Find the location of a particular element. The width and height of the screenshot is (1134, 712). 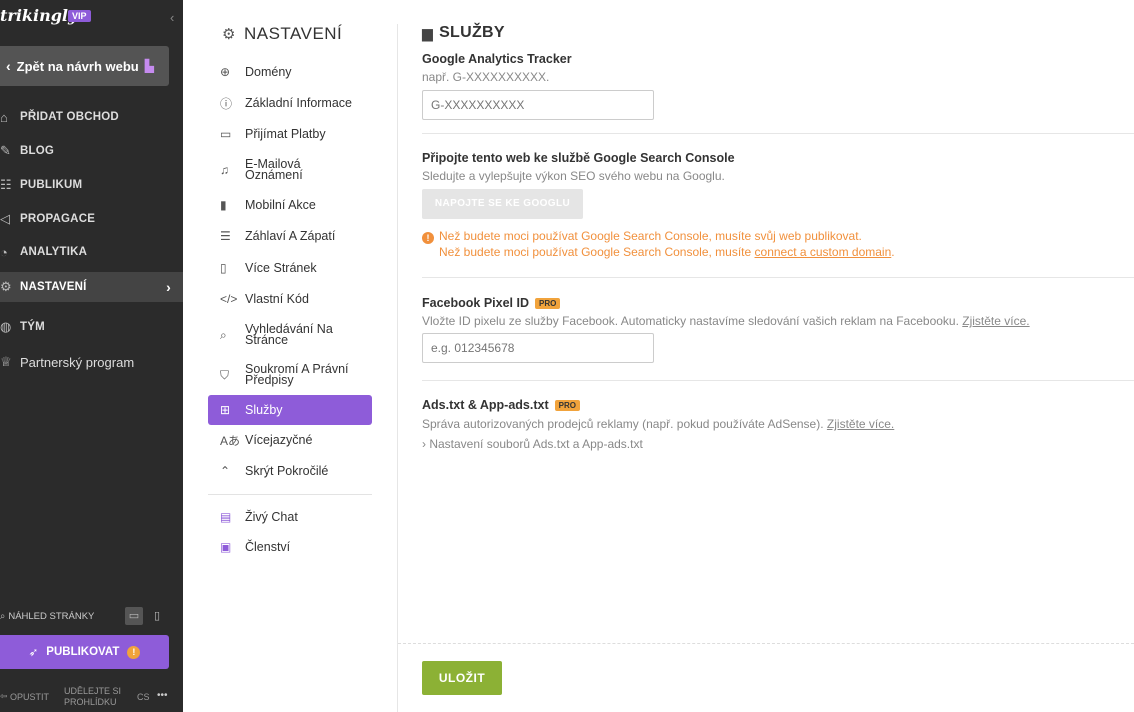

logo-row: trikingly VIP ‹ is located at coordinates (91, 17).